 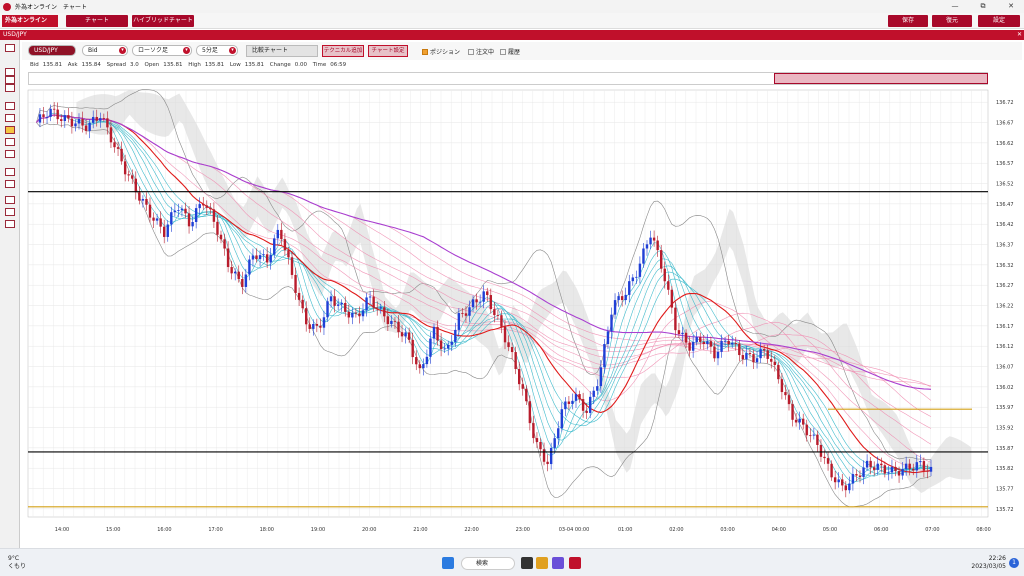 What do you see at coordinates (1005, 388) in the screenshot?
I see `y-tick-label: 136.02` at bounding box center [1005, 388].